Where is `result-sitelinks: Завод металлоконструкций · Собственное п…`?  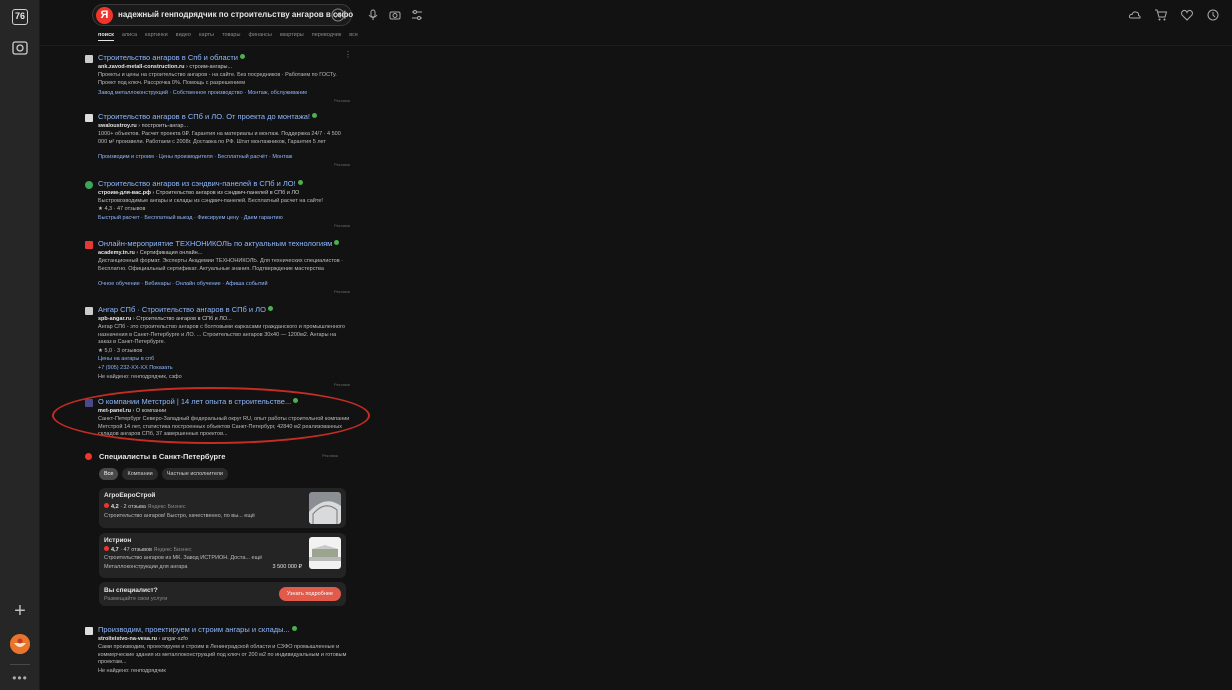
result-sitelinks: Завод металлоконструкций · Собственное п… is located at coordinates (202, 93).